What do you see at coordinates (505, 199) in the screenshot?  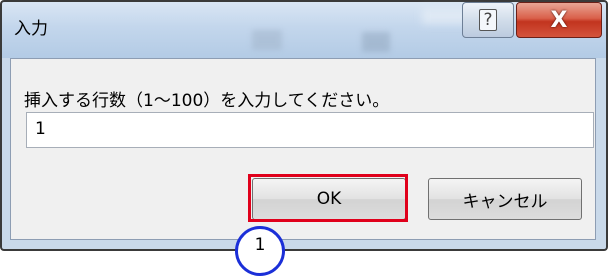 I see `cancel-button: キャンセル` at bounding box center [505, 199].